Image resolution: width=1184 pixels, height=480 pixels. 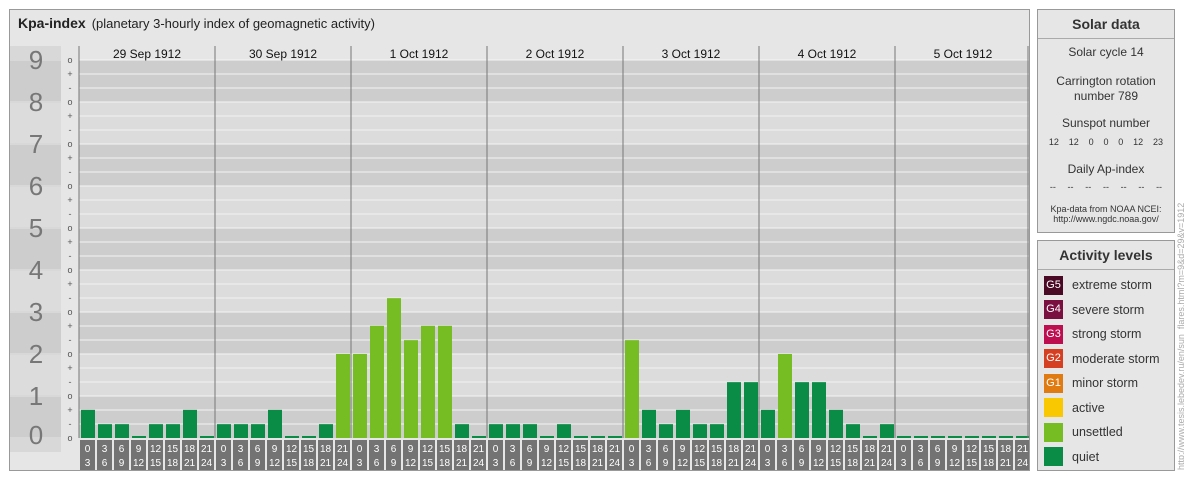 What do you see at coordinates (36, 270) in the screenshot?
I see `y-tick-label: 4` at bounding box center [36, 270].